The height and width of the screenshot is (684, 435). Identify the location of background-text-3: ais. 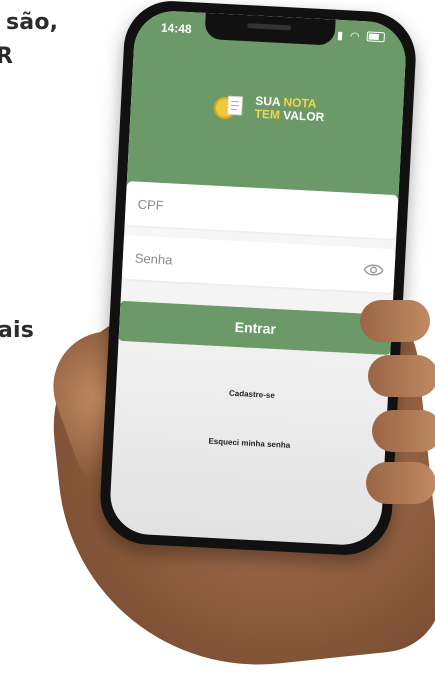
(17, 330).